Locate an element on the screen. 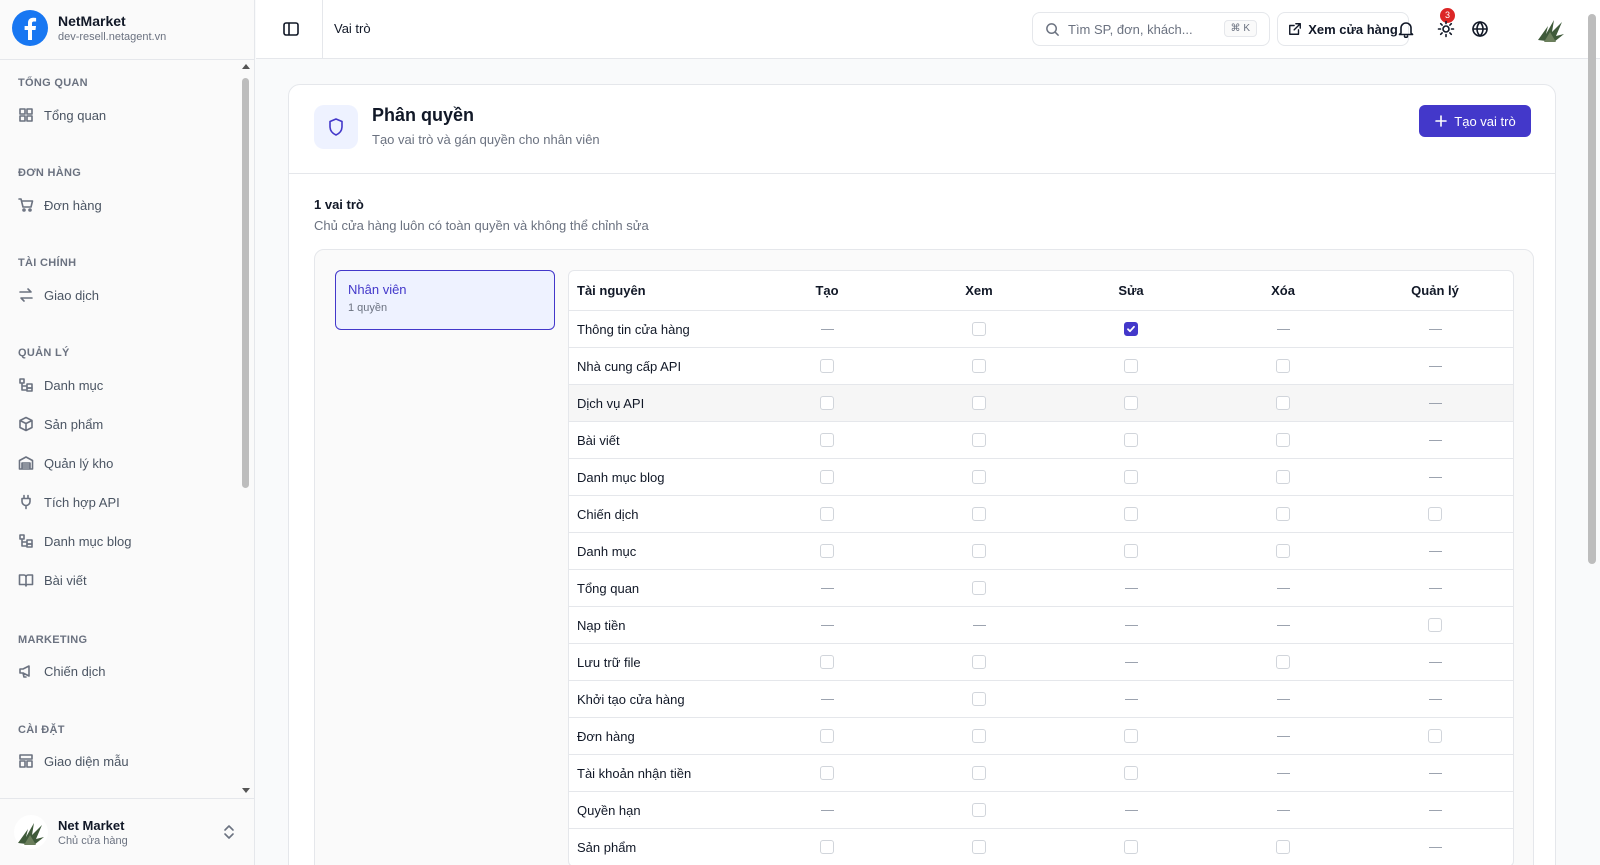 This screenshot has height=865, width=1600. sidebar-item-inventory: Quản lý kho is located at coordinates (123, 463).